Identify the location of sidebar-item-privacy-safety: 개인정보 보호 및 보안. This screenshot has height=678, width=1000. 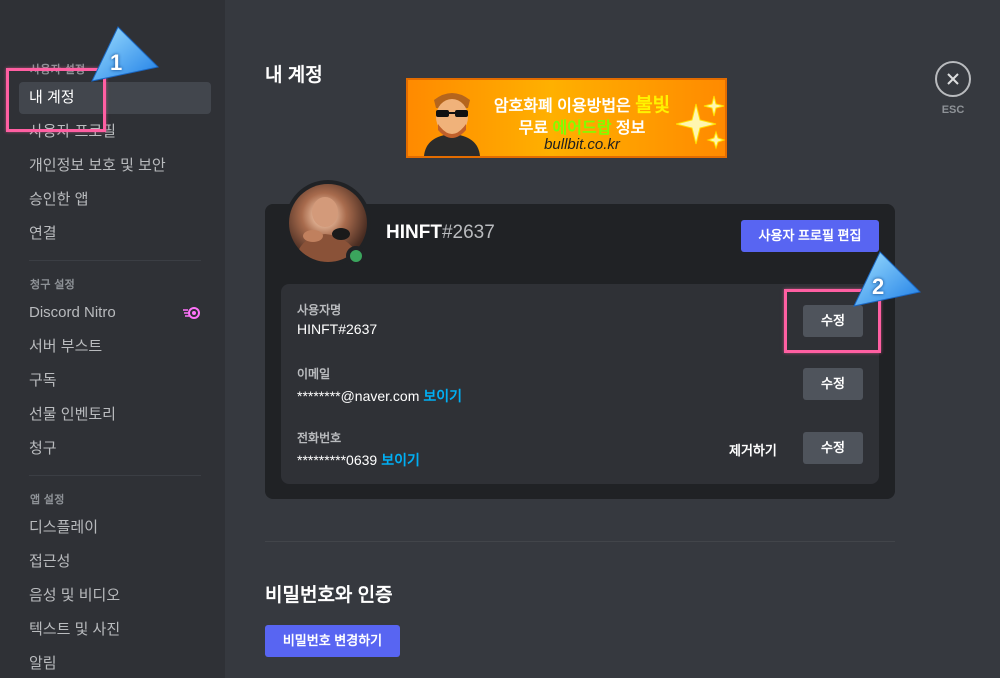
(115, 166).